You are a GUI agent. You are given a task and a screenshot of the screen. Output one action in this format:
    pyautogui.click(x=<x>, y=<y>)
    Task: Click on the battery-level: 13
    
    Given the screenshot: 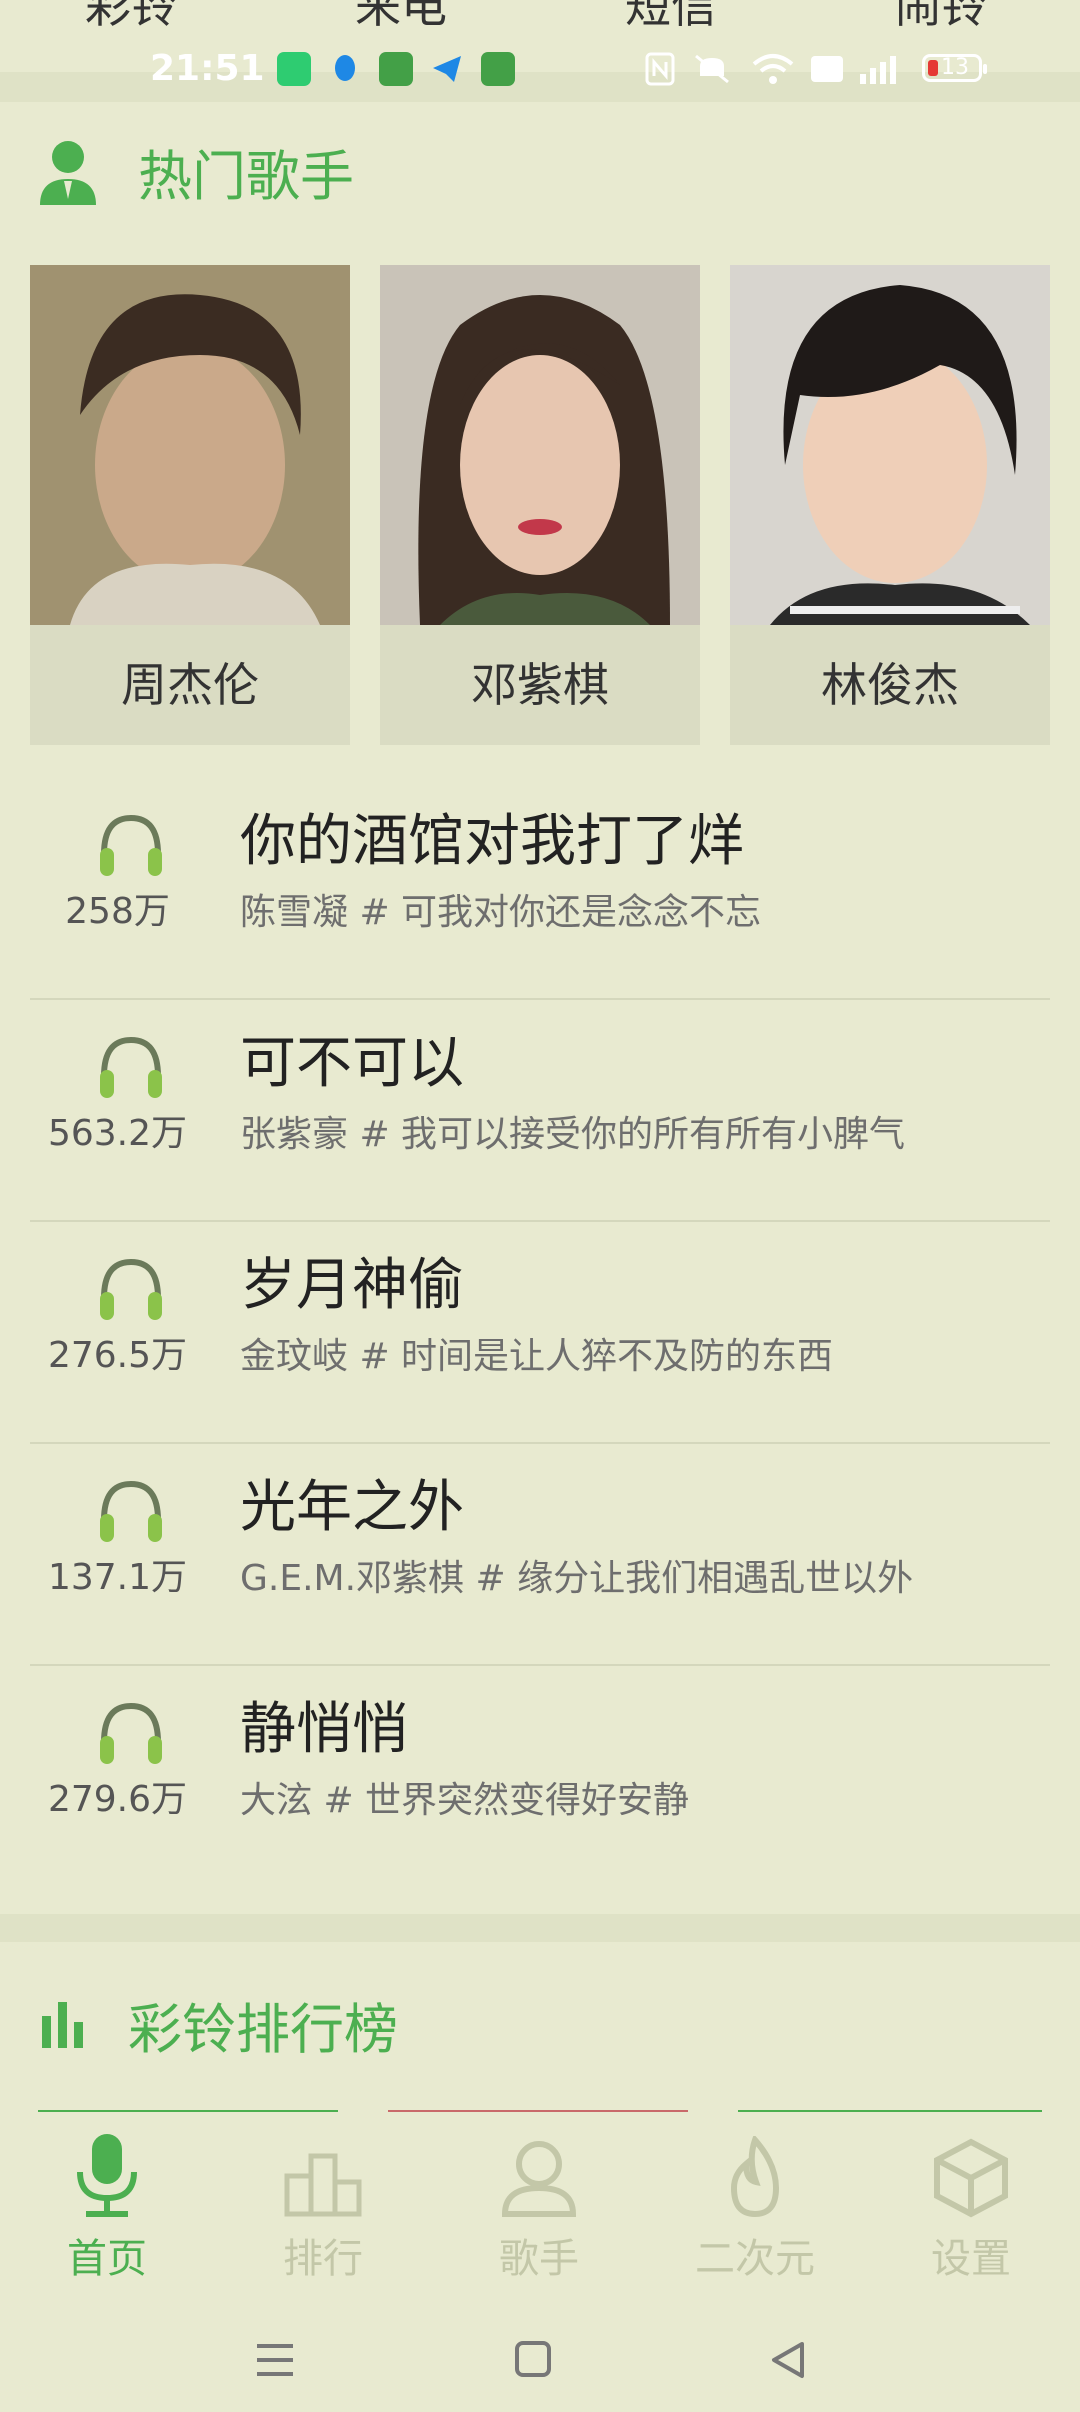 What is the action you would take?
    pyautogui.click(x=955, y=67)
    